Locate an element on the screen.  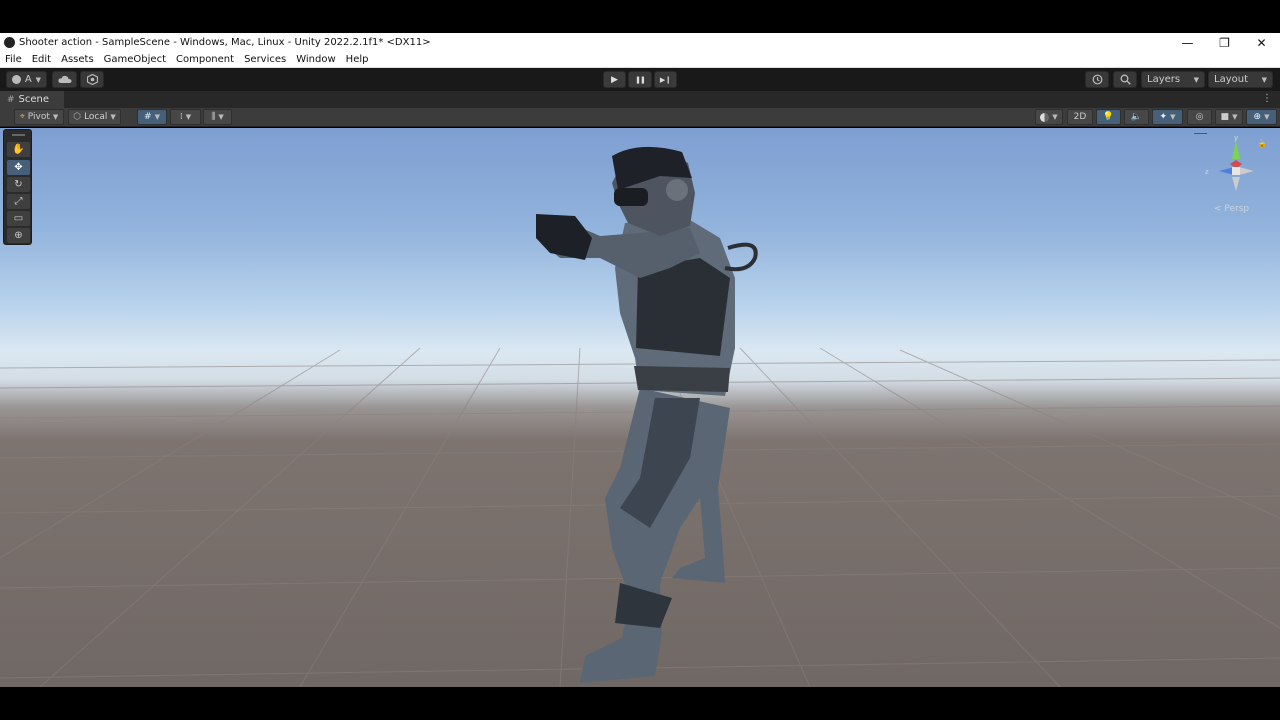
more-options-icon: ⋮ is located at coordinates (1267, 98).